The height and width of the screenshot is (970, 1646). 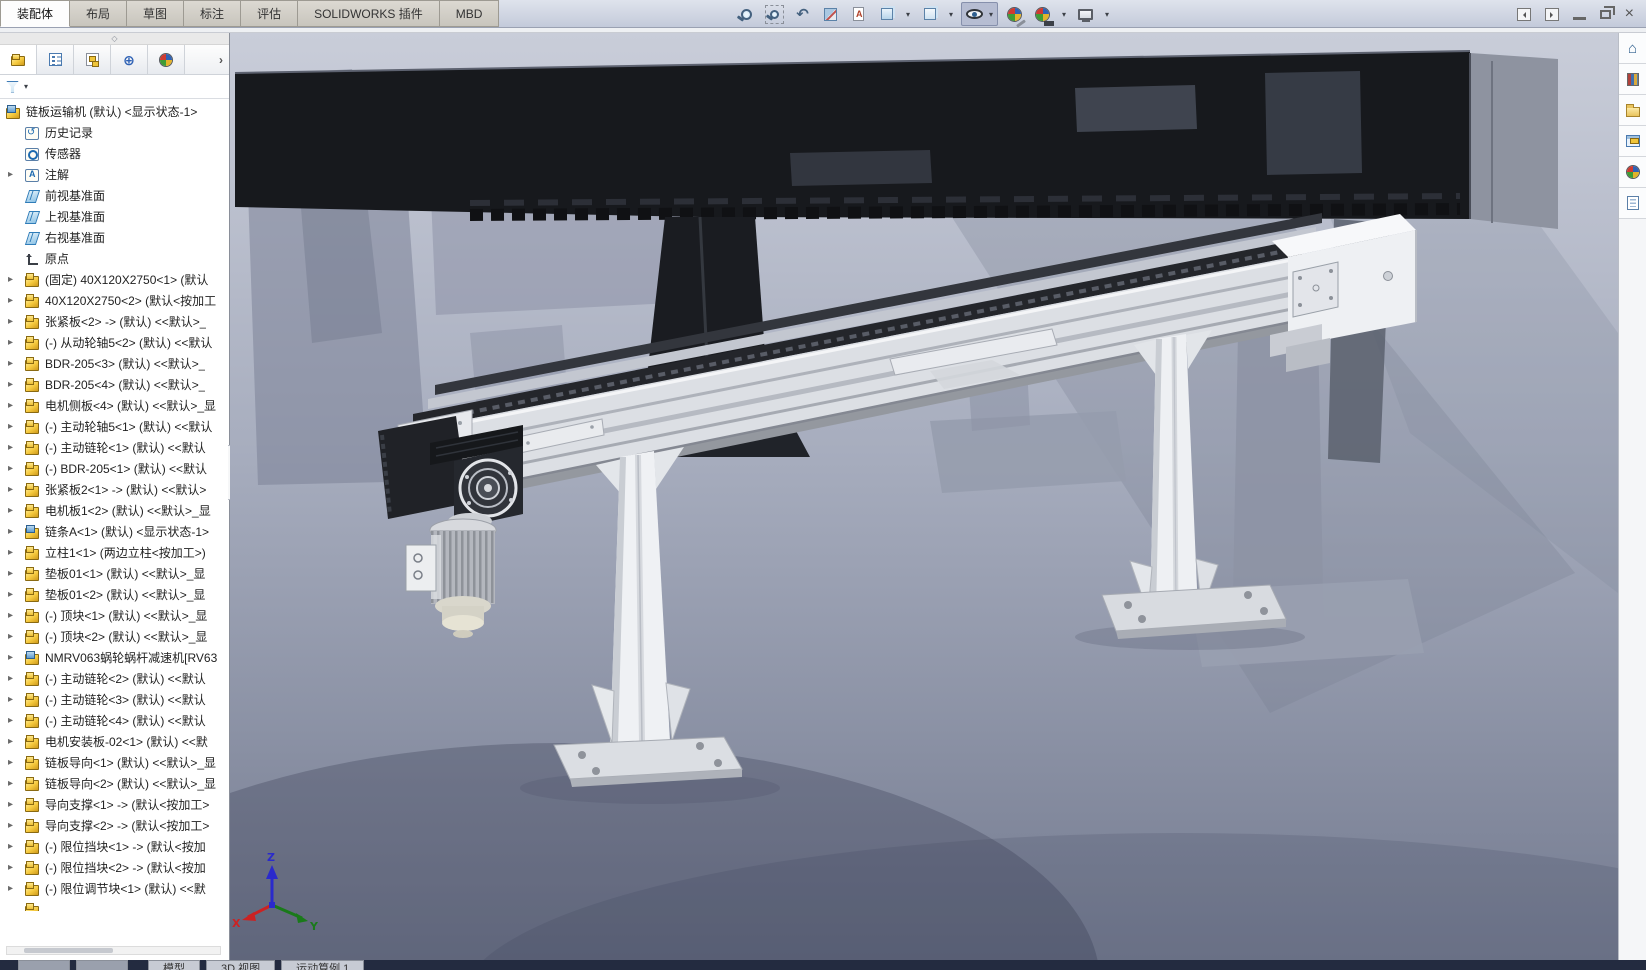 I want to click on previous-view-icon: ↶, so click(x=802, y=14).